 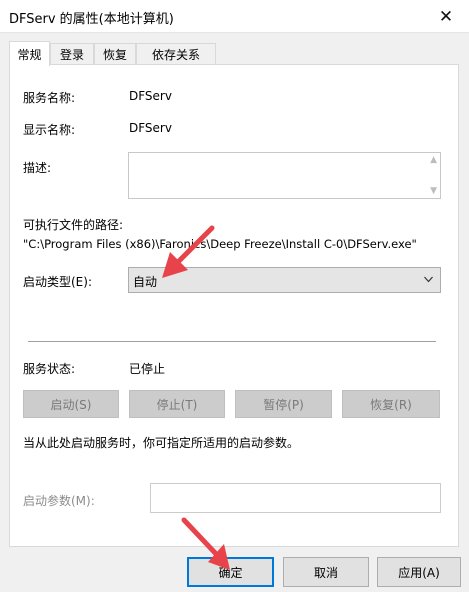 I want to click on tab-logon-label: 登录, so click(x=71, y=55).